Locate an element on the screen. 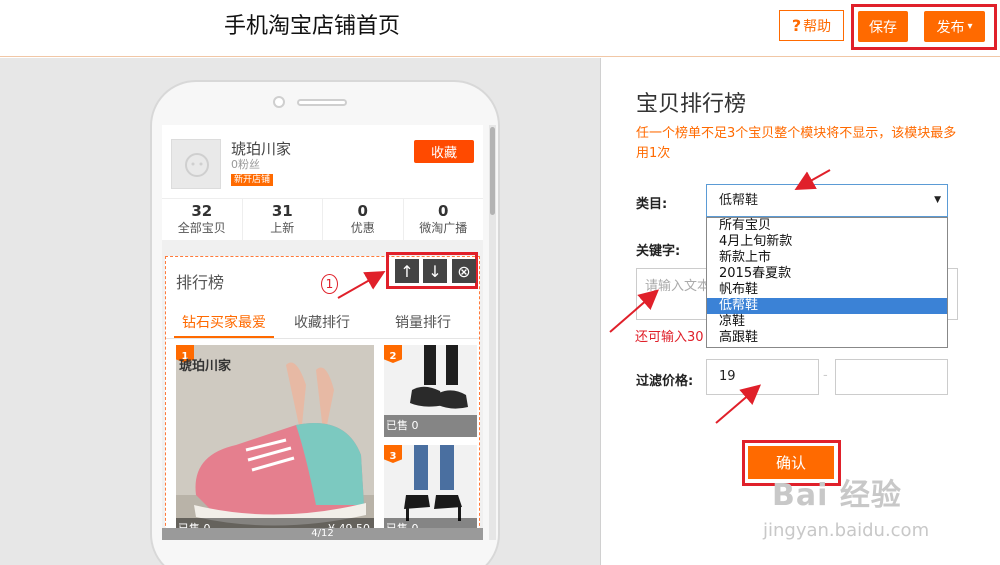 The image size is (1000, 565). face-icon is located at coordinates (197, 165).